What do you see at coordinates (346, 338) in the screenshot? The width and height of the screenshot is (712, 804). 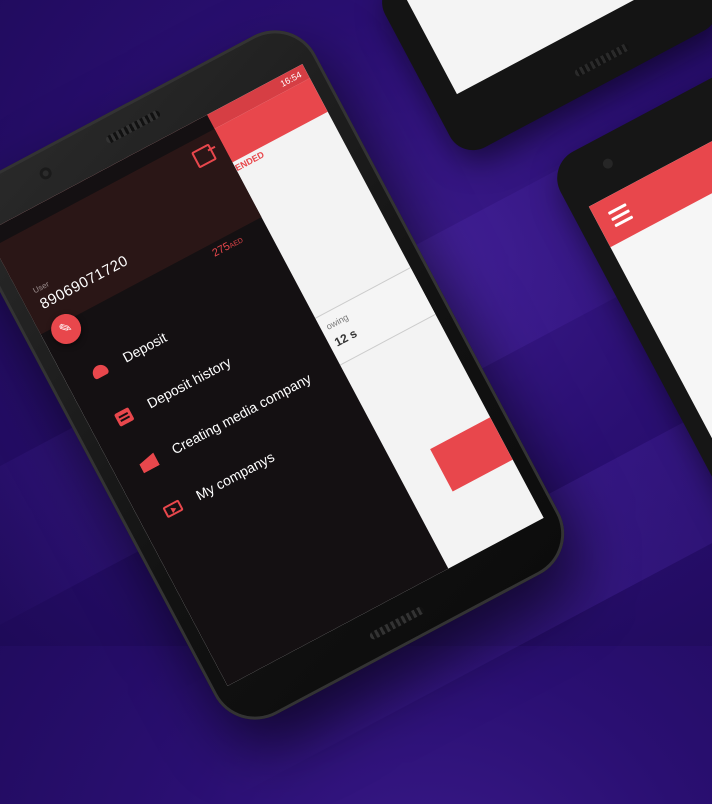 I see `list-item-value: 12 s` at bounding box center [346, 338].